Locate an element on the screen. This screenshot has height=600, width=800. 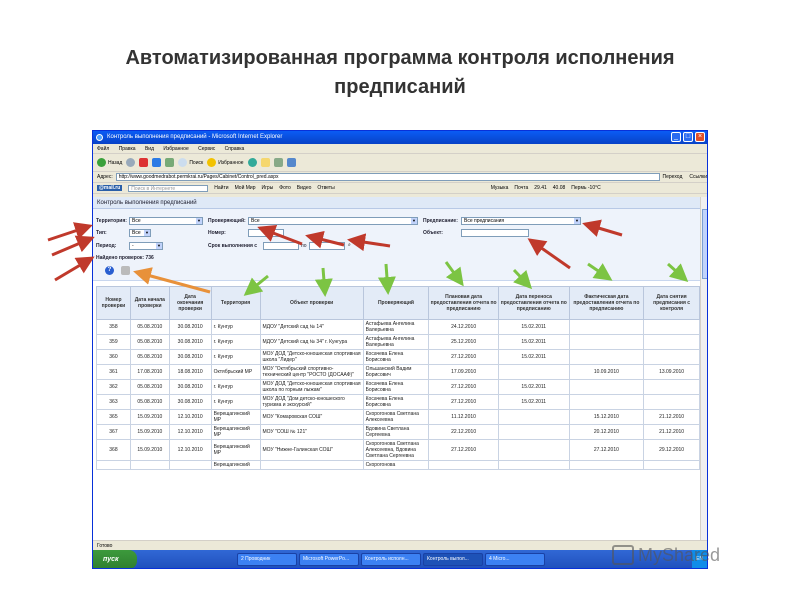
period-select: - ▼ is located at coordinates (146, 246).